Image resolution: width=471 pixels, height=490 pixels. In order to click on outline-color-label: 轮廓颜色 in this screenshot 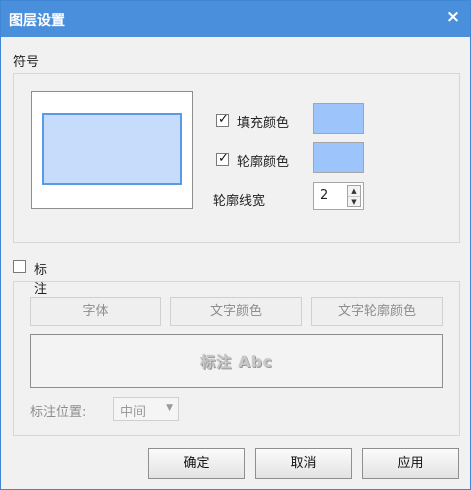, I will do `click(263, 162)`.